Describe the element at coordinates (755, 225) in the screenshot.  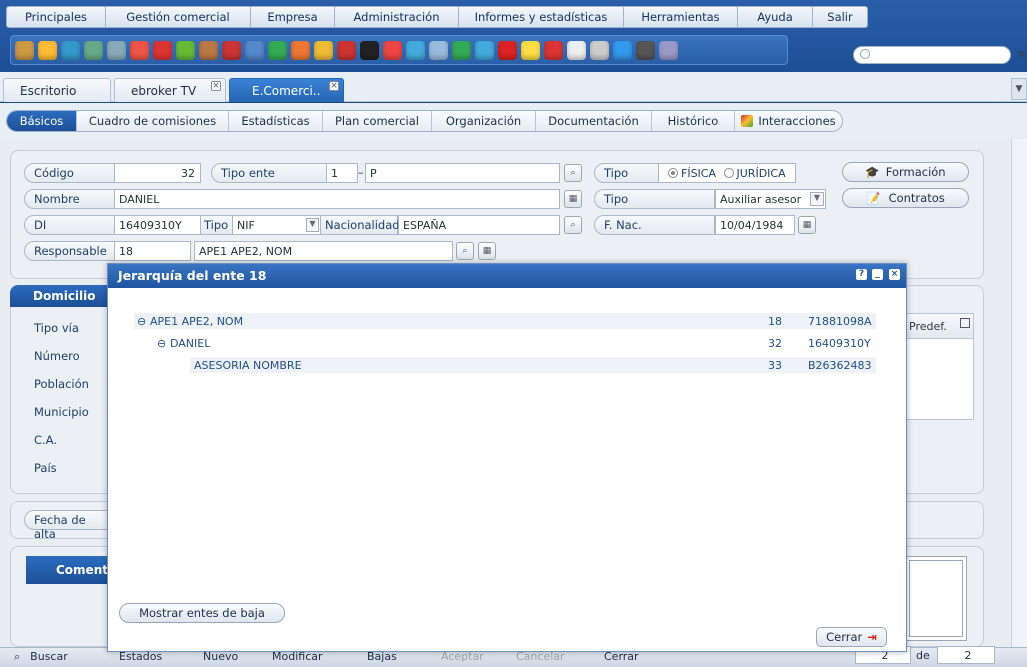
I see `fnac-field: 10/04/1984` at that location.